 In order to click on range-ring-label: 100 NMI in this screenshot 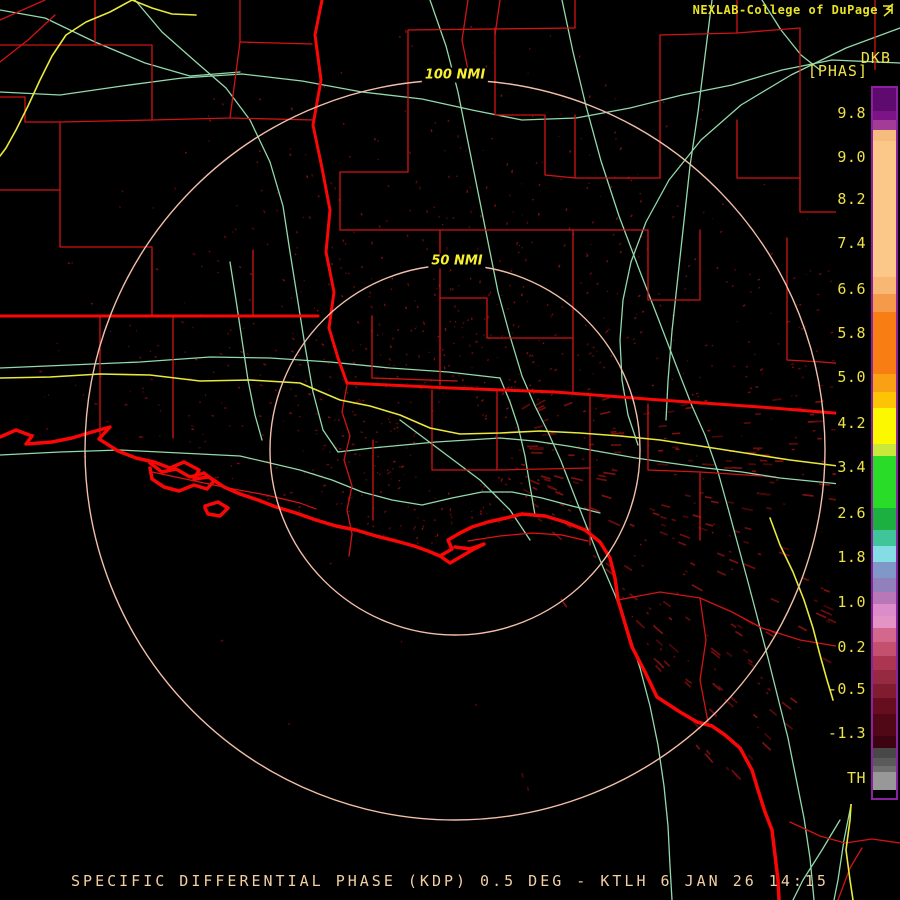, I will do `click(455, 75)`.